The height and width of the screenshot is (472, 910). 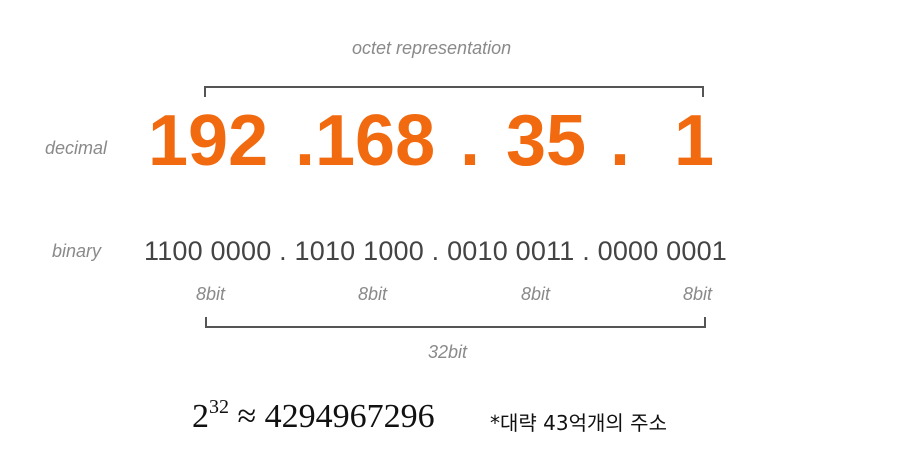 I want to click on octet-bracket, so click(x=454, y=91).